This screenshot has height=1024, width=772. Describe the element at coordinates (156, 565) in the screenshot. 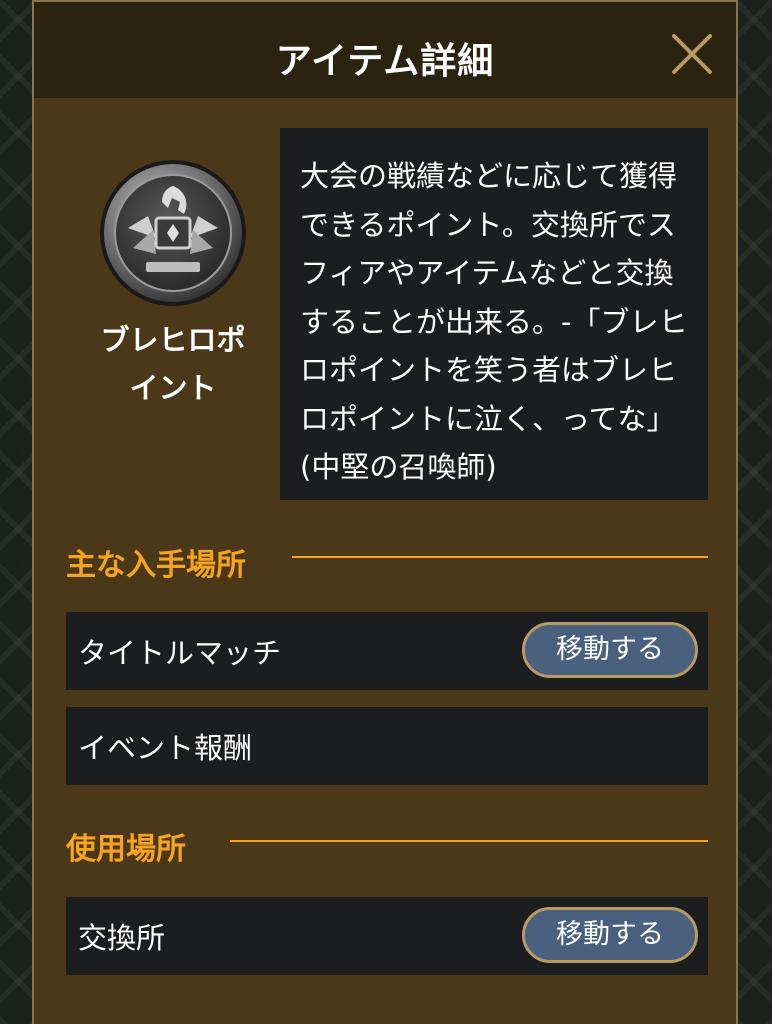

I see `acquisition-section-title: 主な入手場所` at that location.